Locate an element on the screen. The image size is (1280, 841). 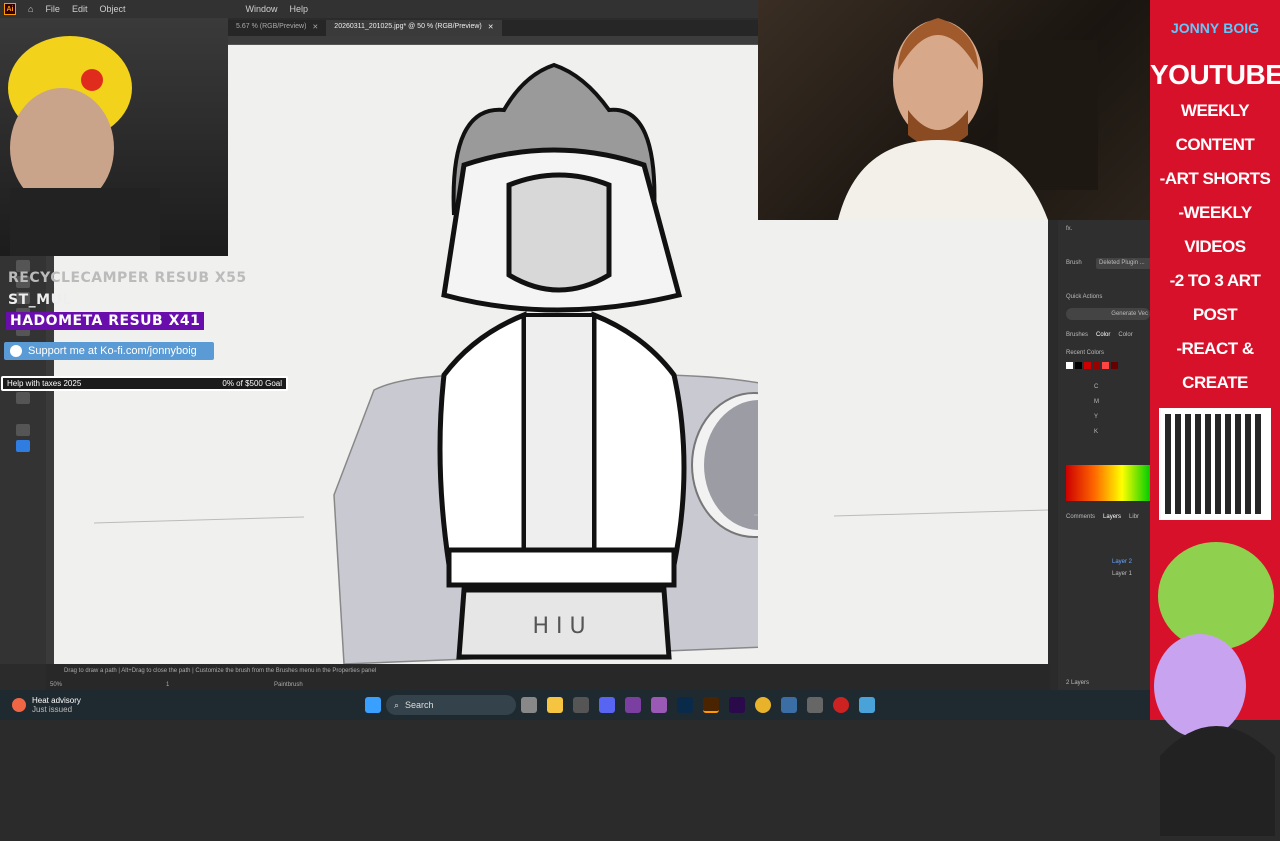
banner-line: -WEEKLY VIDEOS is located at coordinates (1215, 229).